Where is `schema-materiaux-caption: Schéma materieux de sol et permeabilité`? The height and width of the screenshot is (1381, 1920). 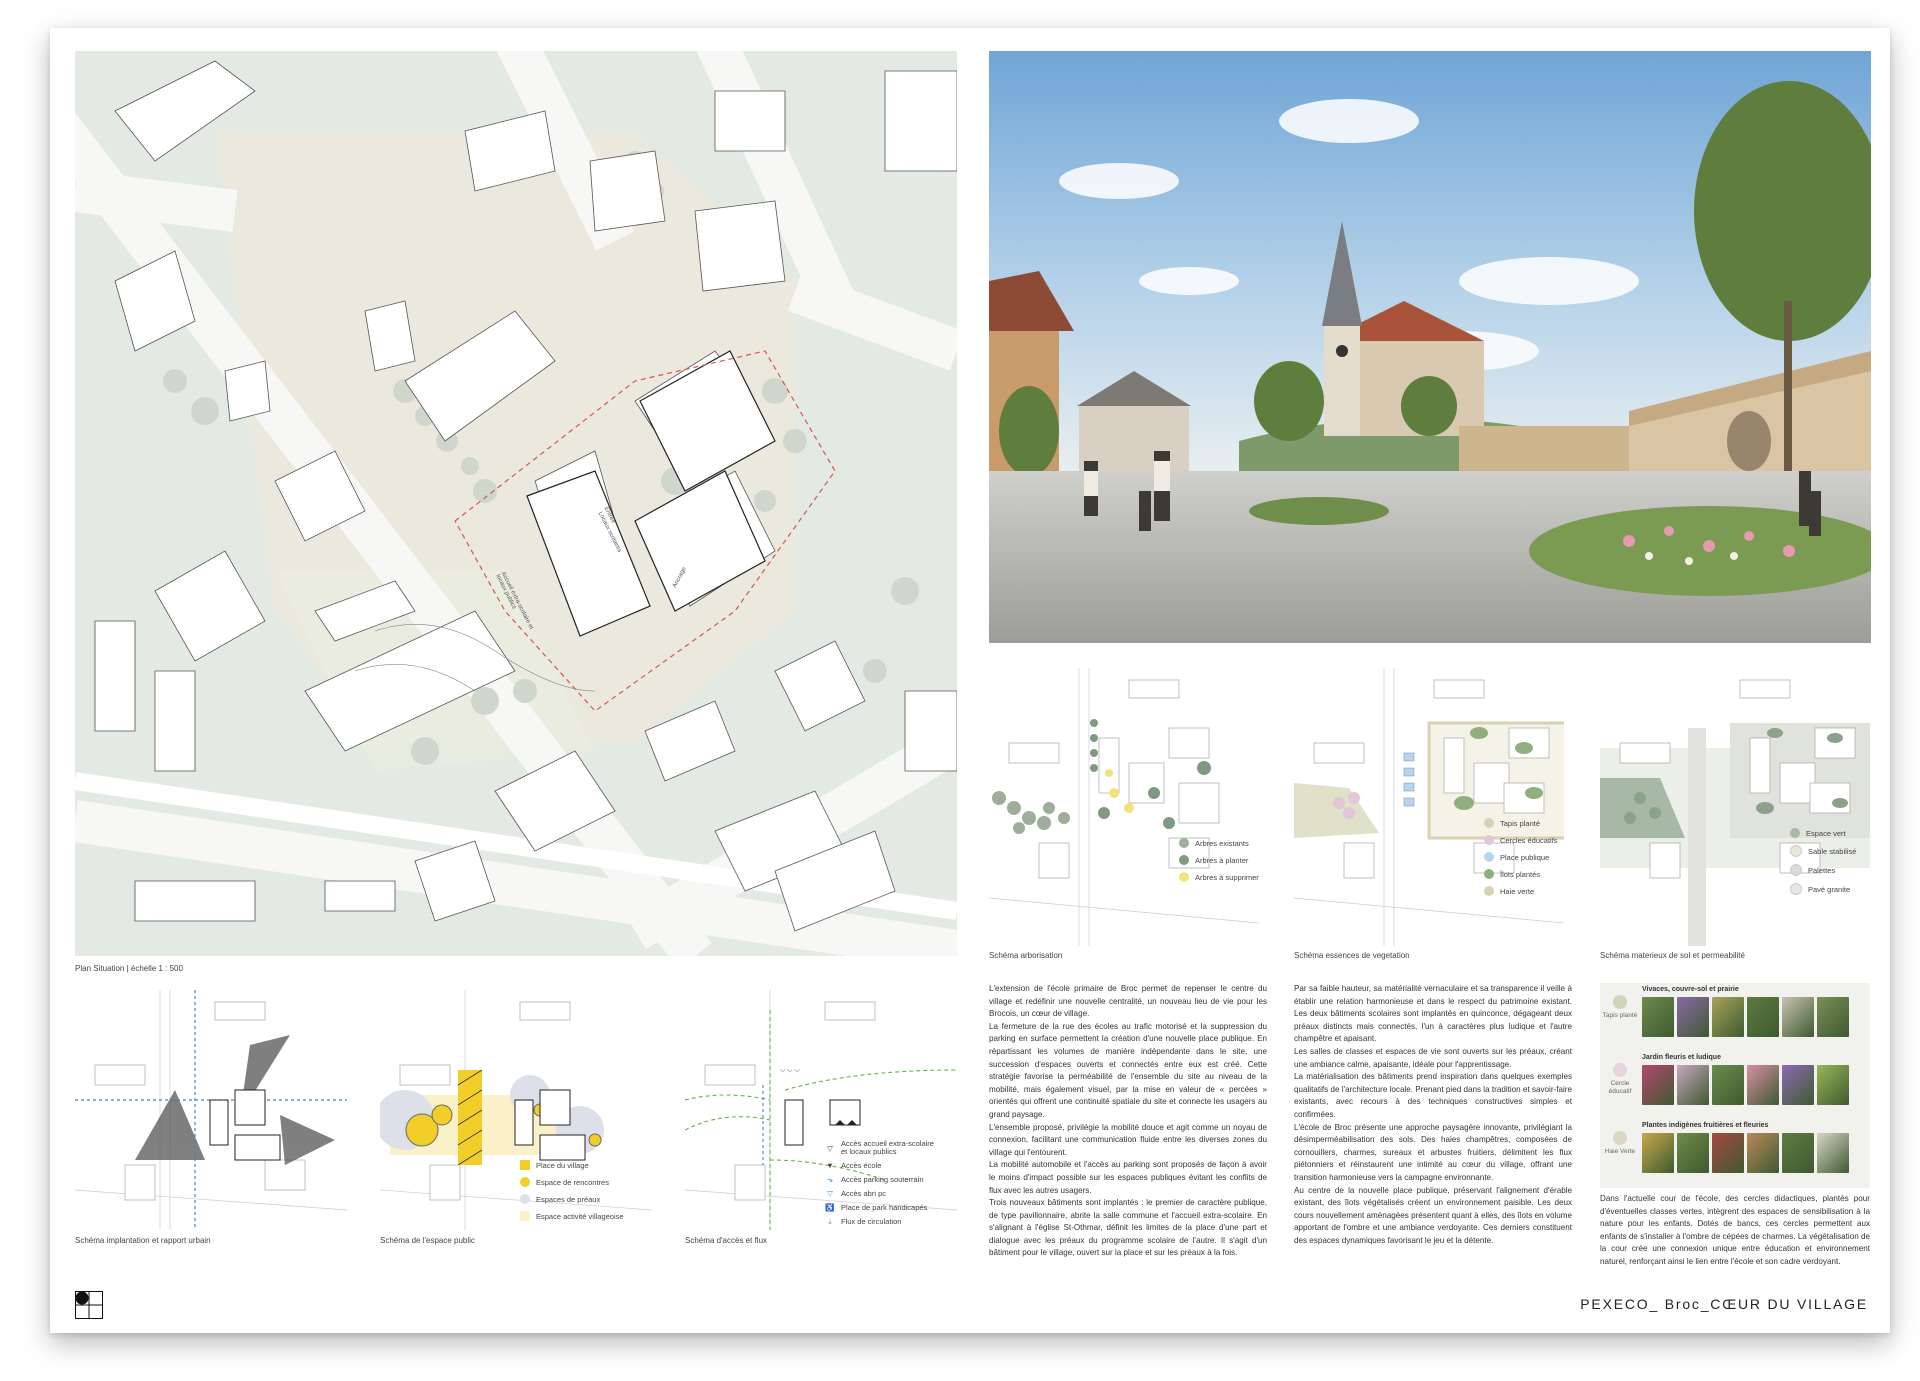 schema-materiaux-caption: Schéma materieux de sol et permeabilité is located at coordinates (1672, 955).